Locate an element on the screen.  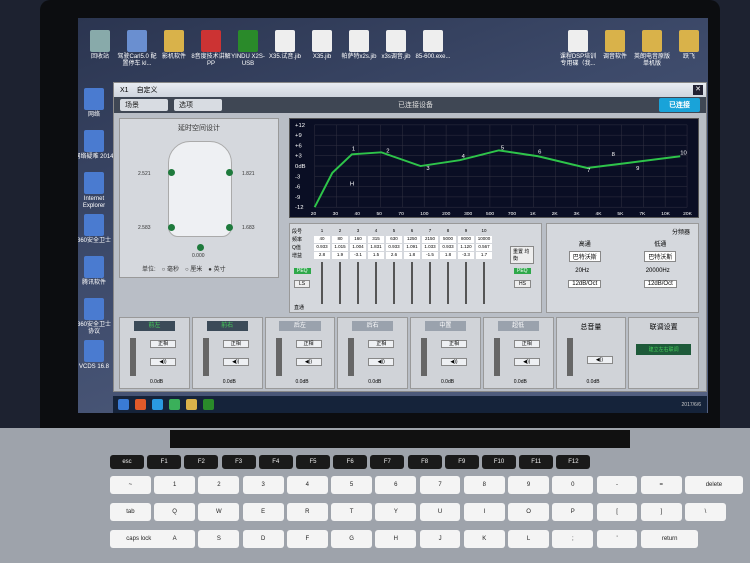
subwoofer-icon is located at coordinates (200, 247).